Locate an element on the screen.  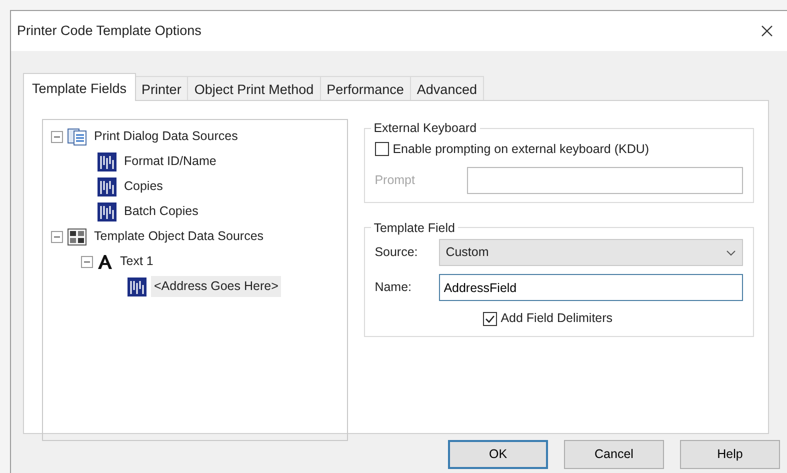
tab: Advanced is located at coordinates (447, 88).